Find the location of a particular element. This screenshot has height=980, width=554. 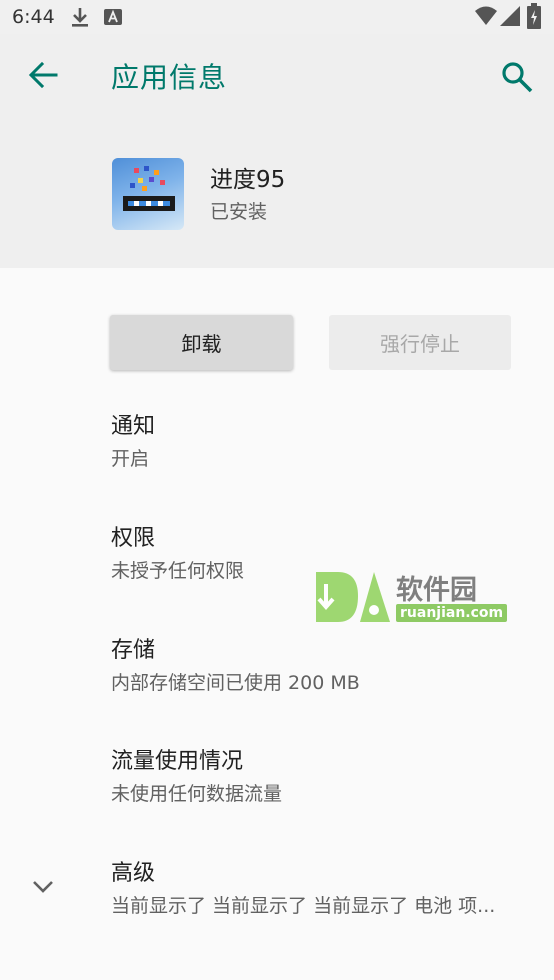

uninstall-button: 卸载 is located at coordinates (201, 342).